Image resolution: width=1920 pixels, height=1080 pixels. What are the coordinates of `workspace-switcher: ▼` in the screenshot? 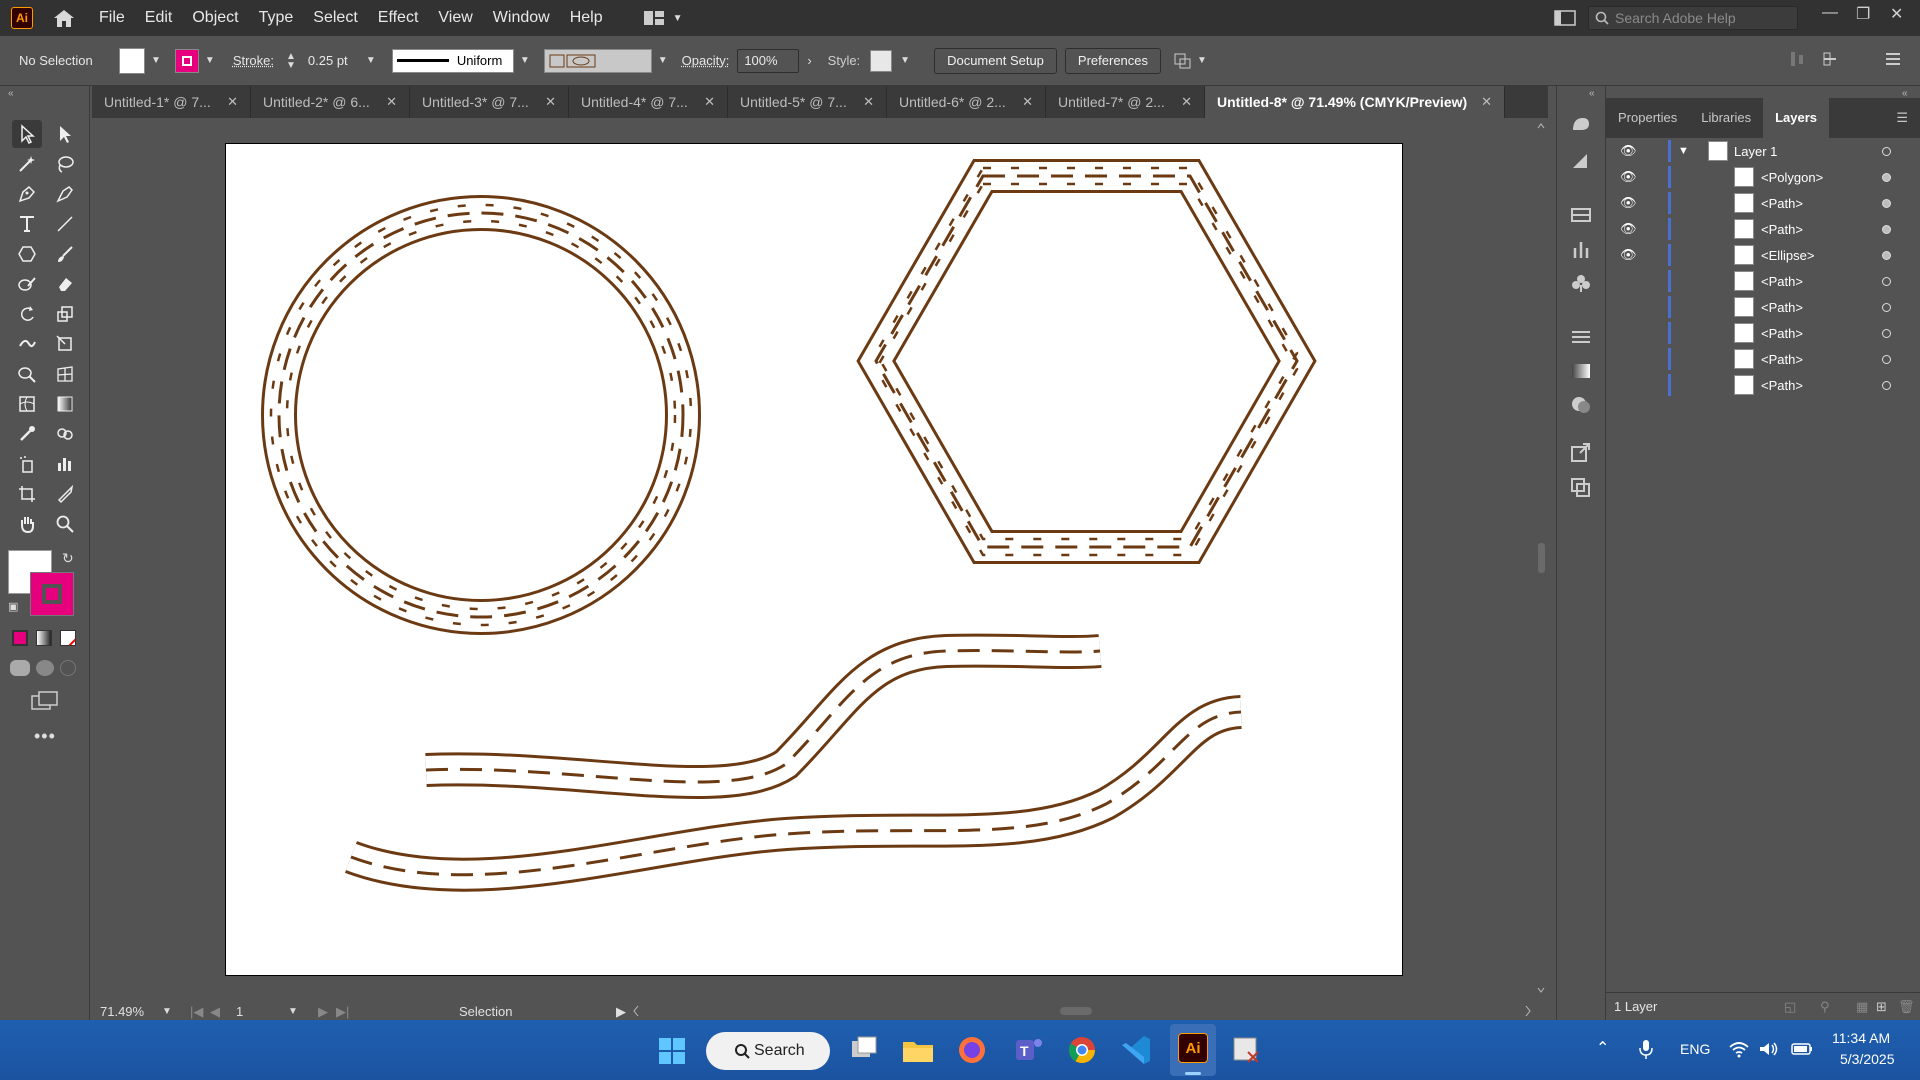 It's located at (663, 18).